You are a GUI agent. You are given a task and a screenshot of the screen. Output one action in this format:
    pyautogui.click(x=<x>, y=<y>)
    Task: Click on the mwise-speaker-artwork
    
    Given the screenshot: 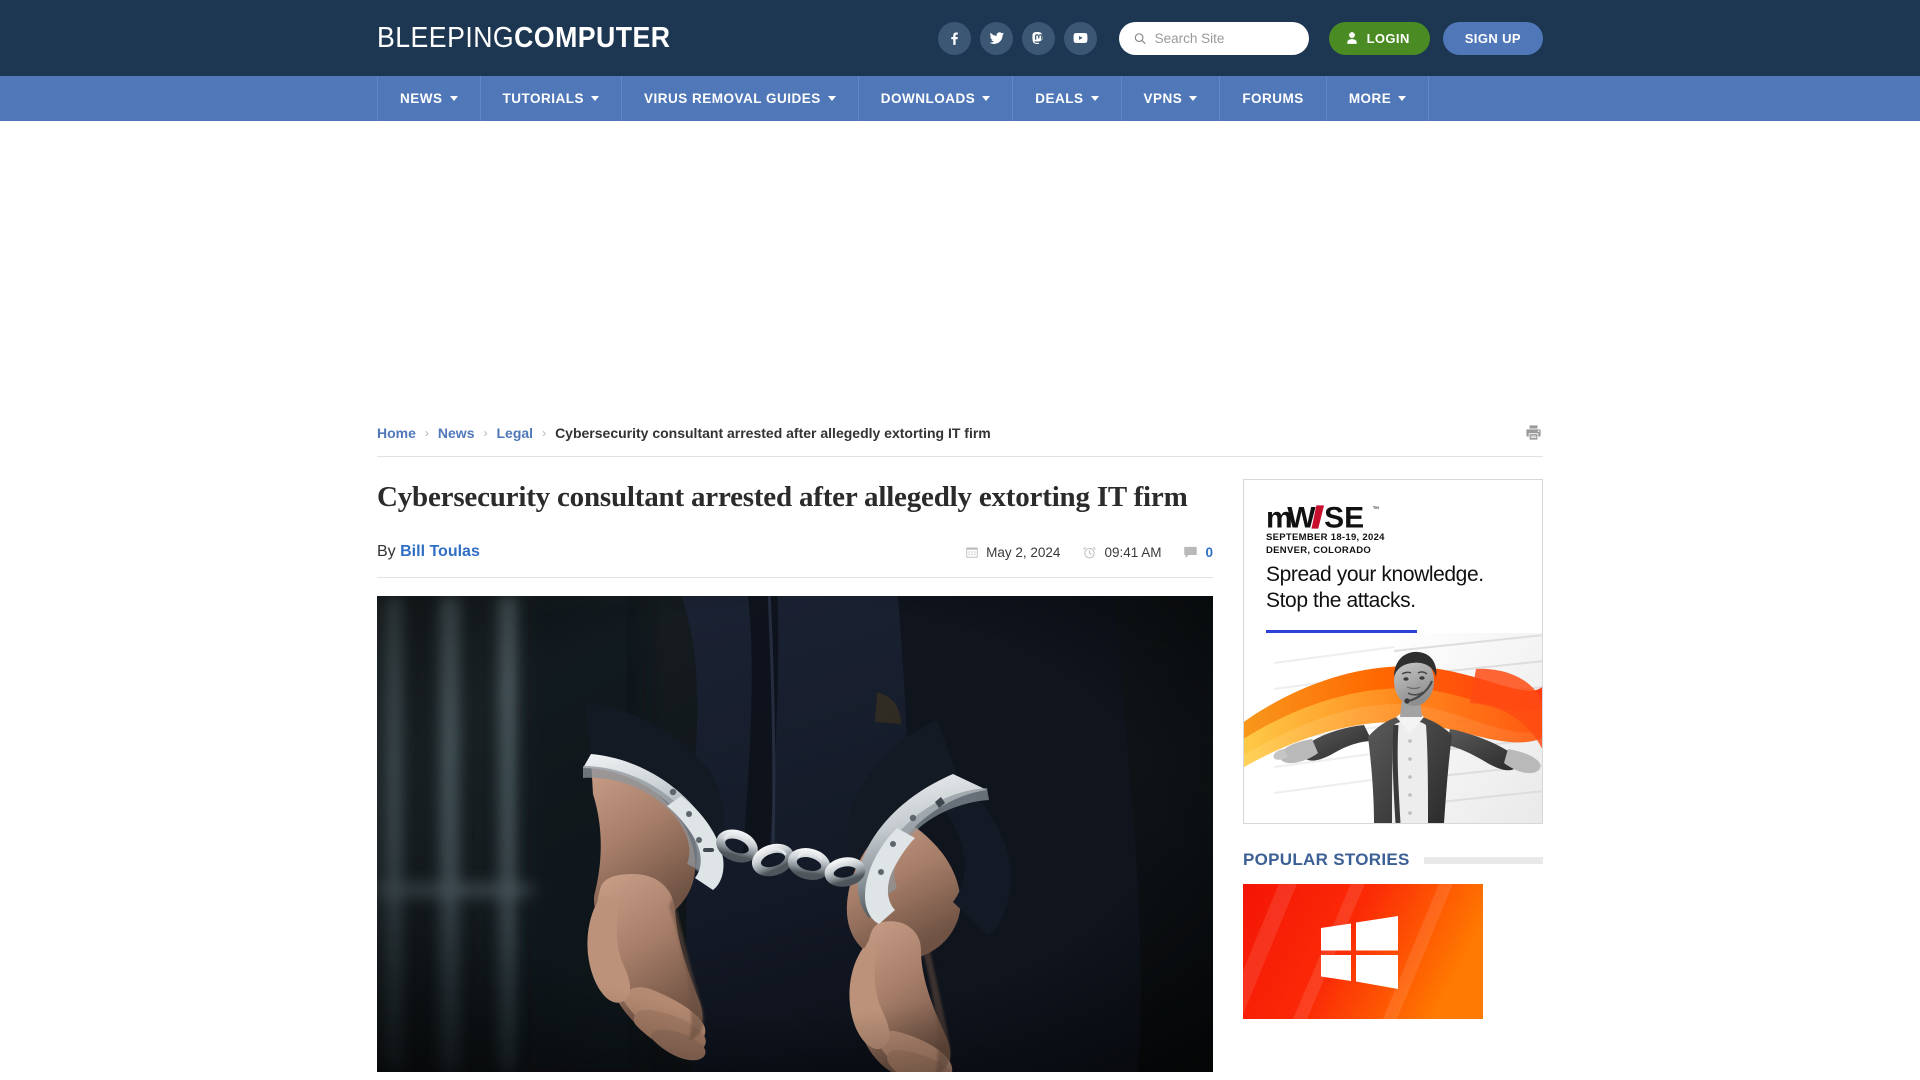 What is the action you would take?
    pyautogui.click(x=1393, y=728)
    